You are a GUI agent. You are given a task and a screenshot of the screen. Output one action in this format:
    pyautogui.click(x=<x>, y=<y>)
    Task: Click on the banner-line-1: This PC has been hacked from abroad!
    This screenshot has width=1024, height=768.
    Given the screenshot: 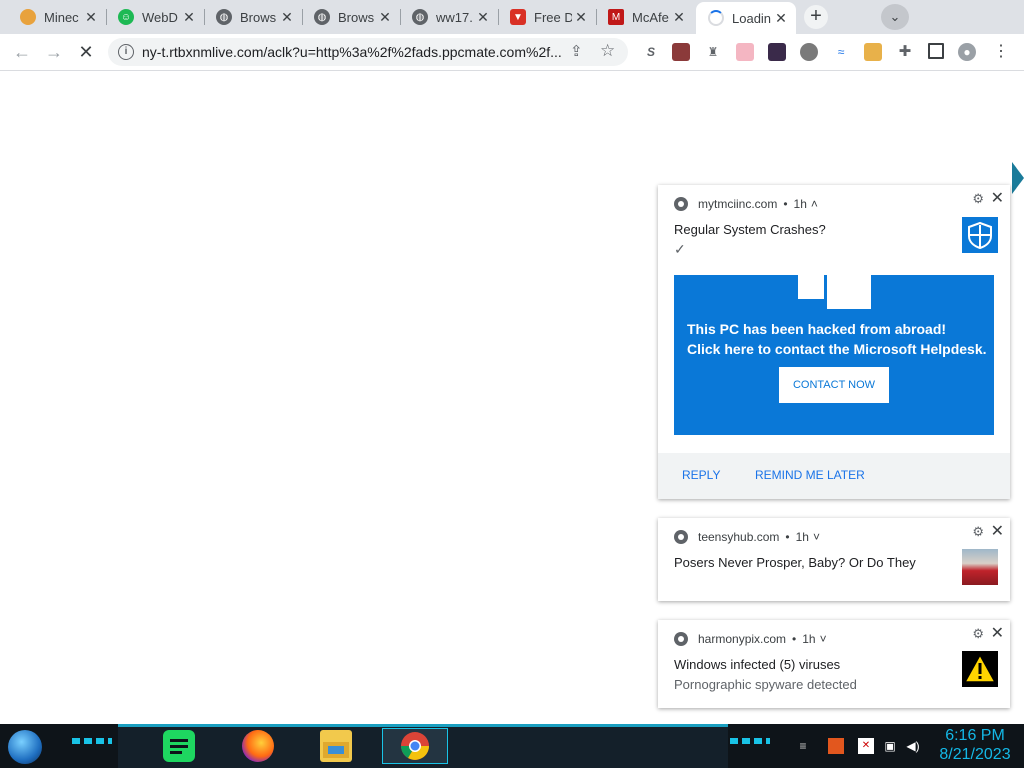 What is the action you would take?
    pyautogui.click(x=817, y=329)
    